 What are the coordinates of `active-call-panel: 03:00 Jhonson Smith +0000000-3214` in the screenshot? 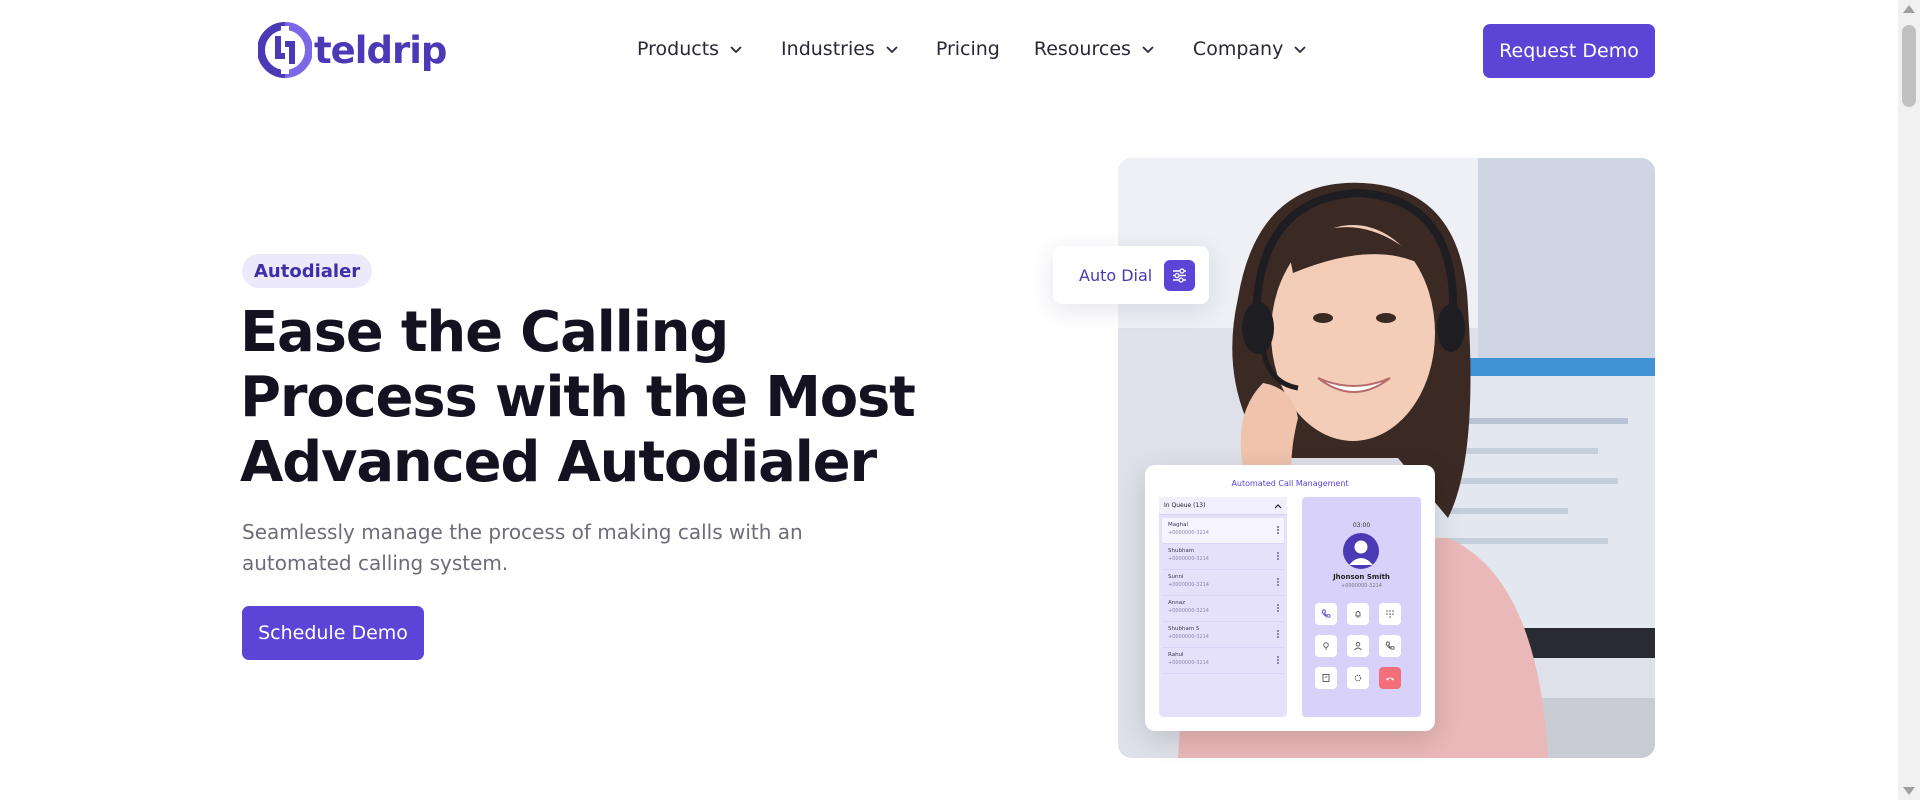 It's located at (1361, 607).